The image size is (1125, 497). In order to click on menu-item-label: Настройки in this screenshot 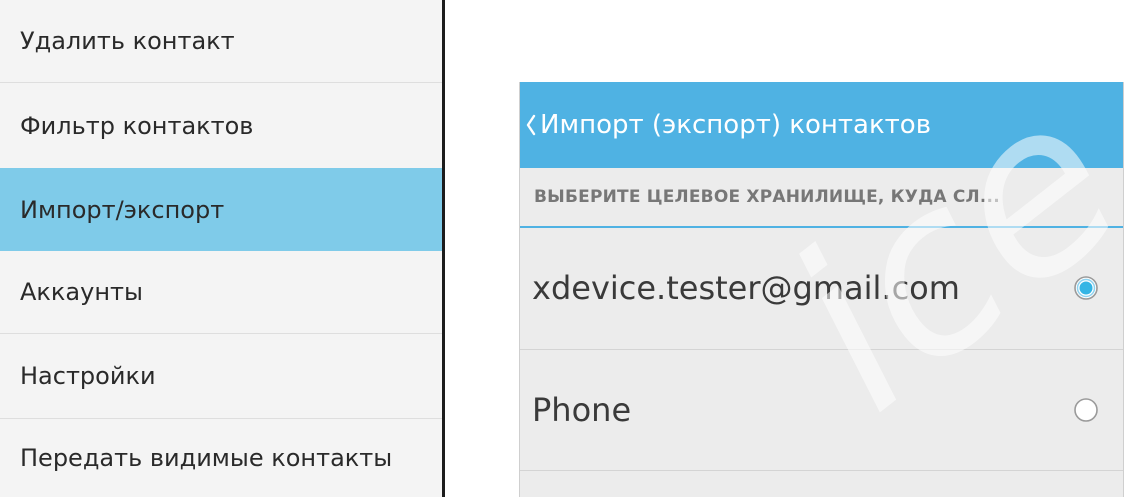, I will do `click(88, 376)`.